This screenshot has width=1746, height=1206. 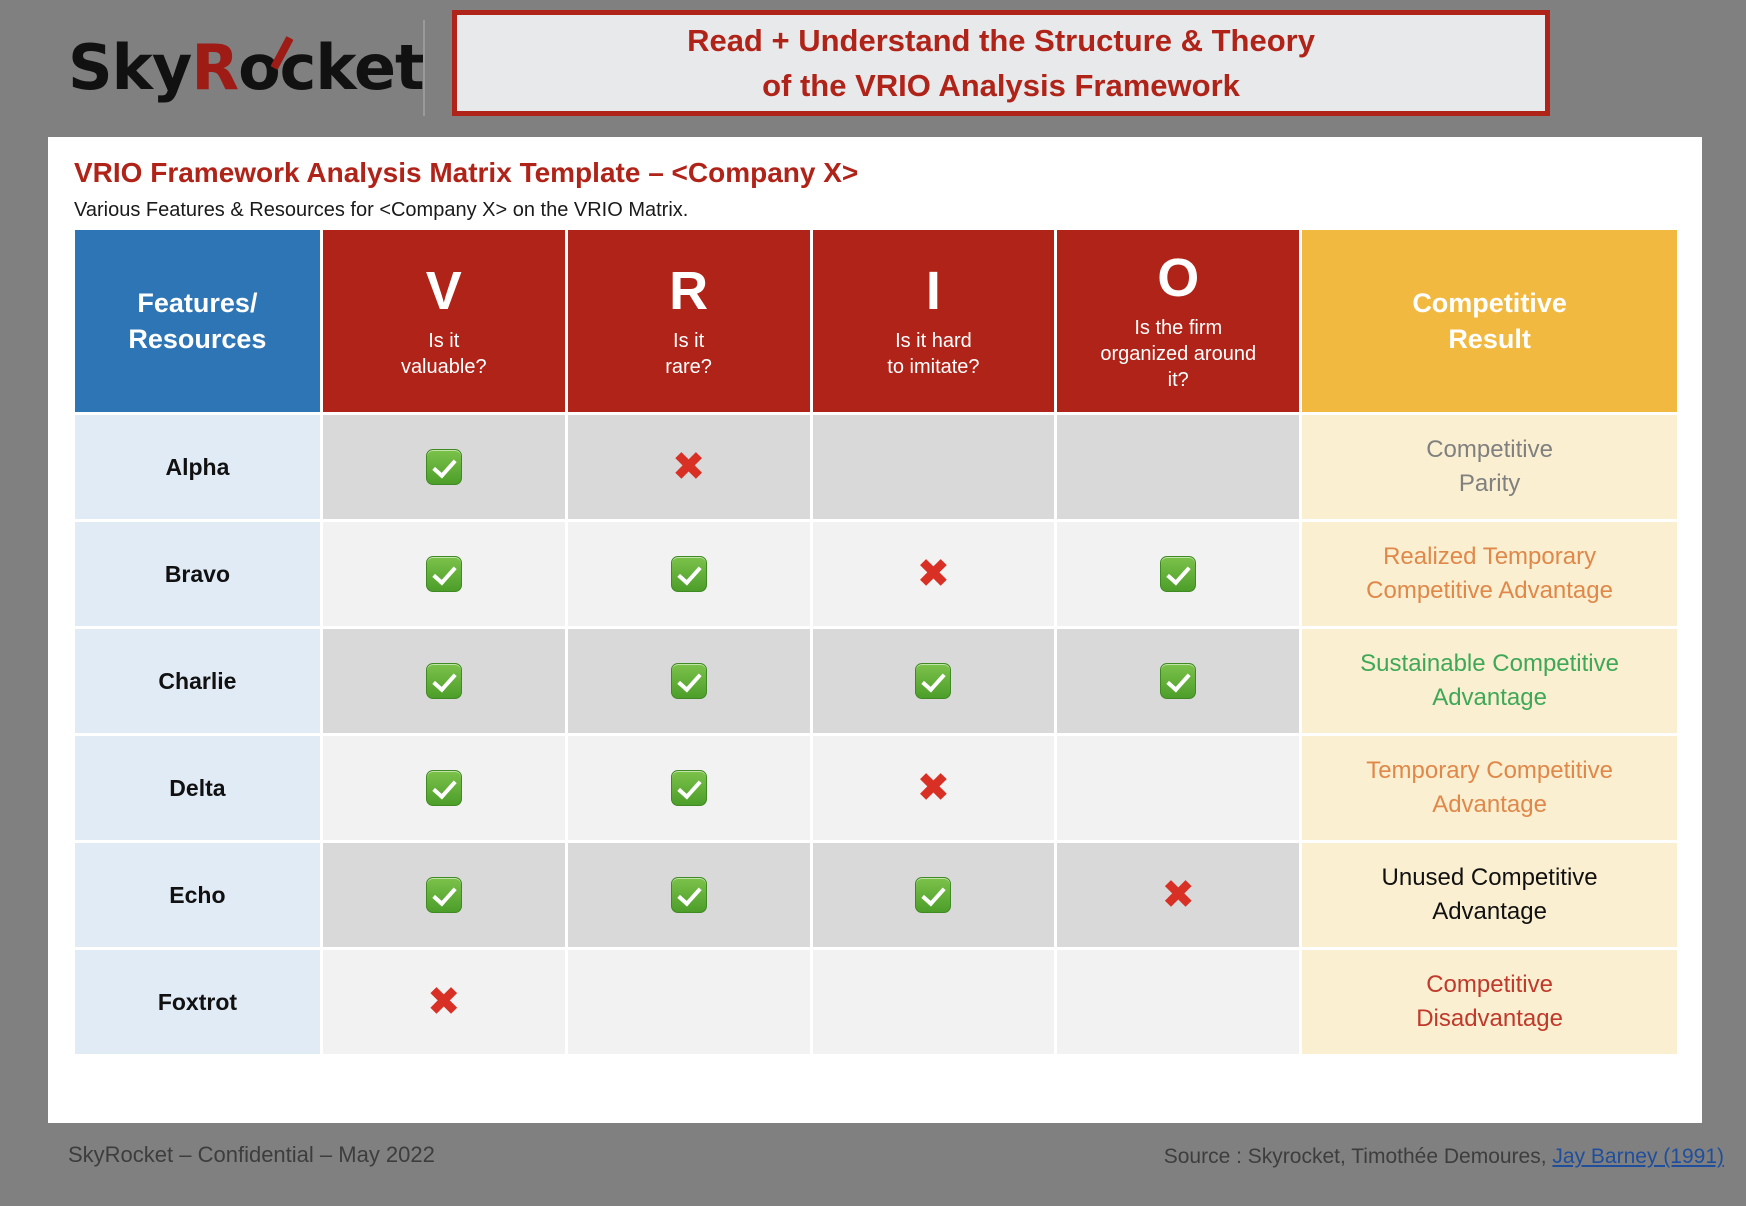 I want to click on cell-foxtrot-i, so click(x=933, y=1002).